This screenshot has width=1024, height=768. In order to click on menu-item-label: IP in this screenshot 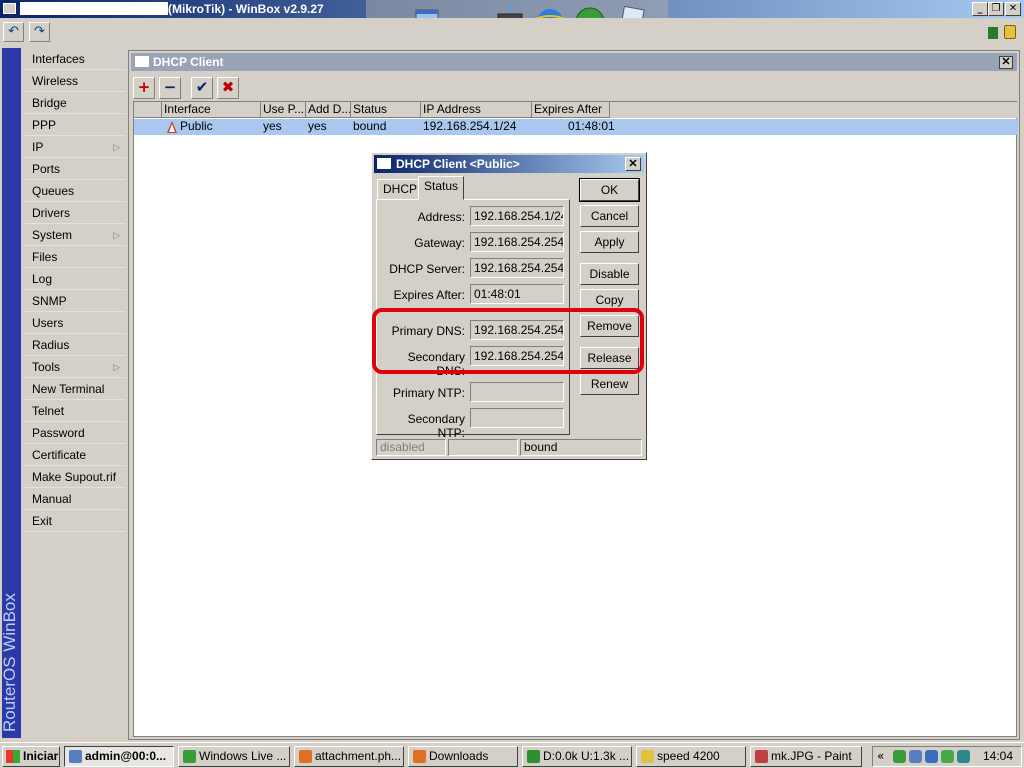, I will do `click(38, 147)`.